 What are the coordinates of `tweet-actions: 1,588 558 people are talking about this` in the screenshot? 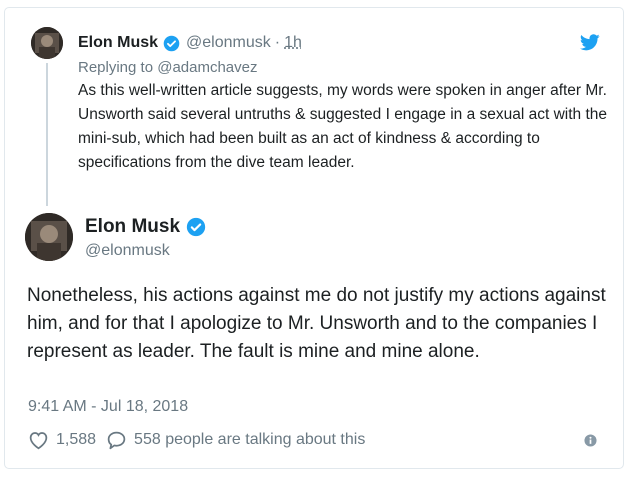 It's located at (196, 440).